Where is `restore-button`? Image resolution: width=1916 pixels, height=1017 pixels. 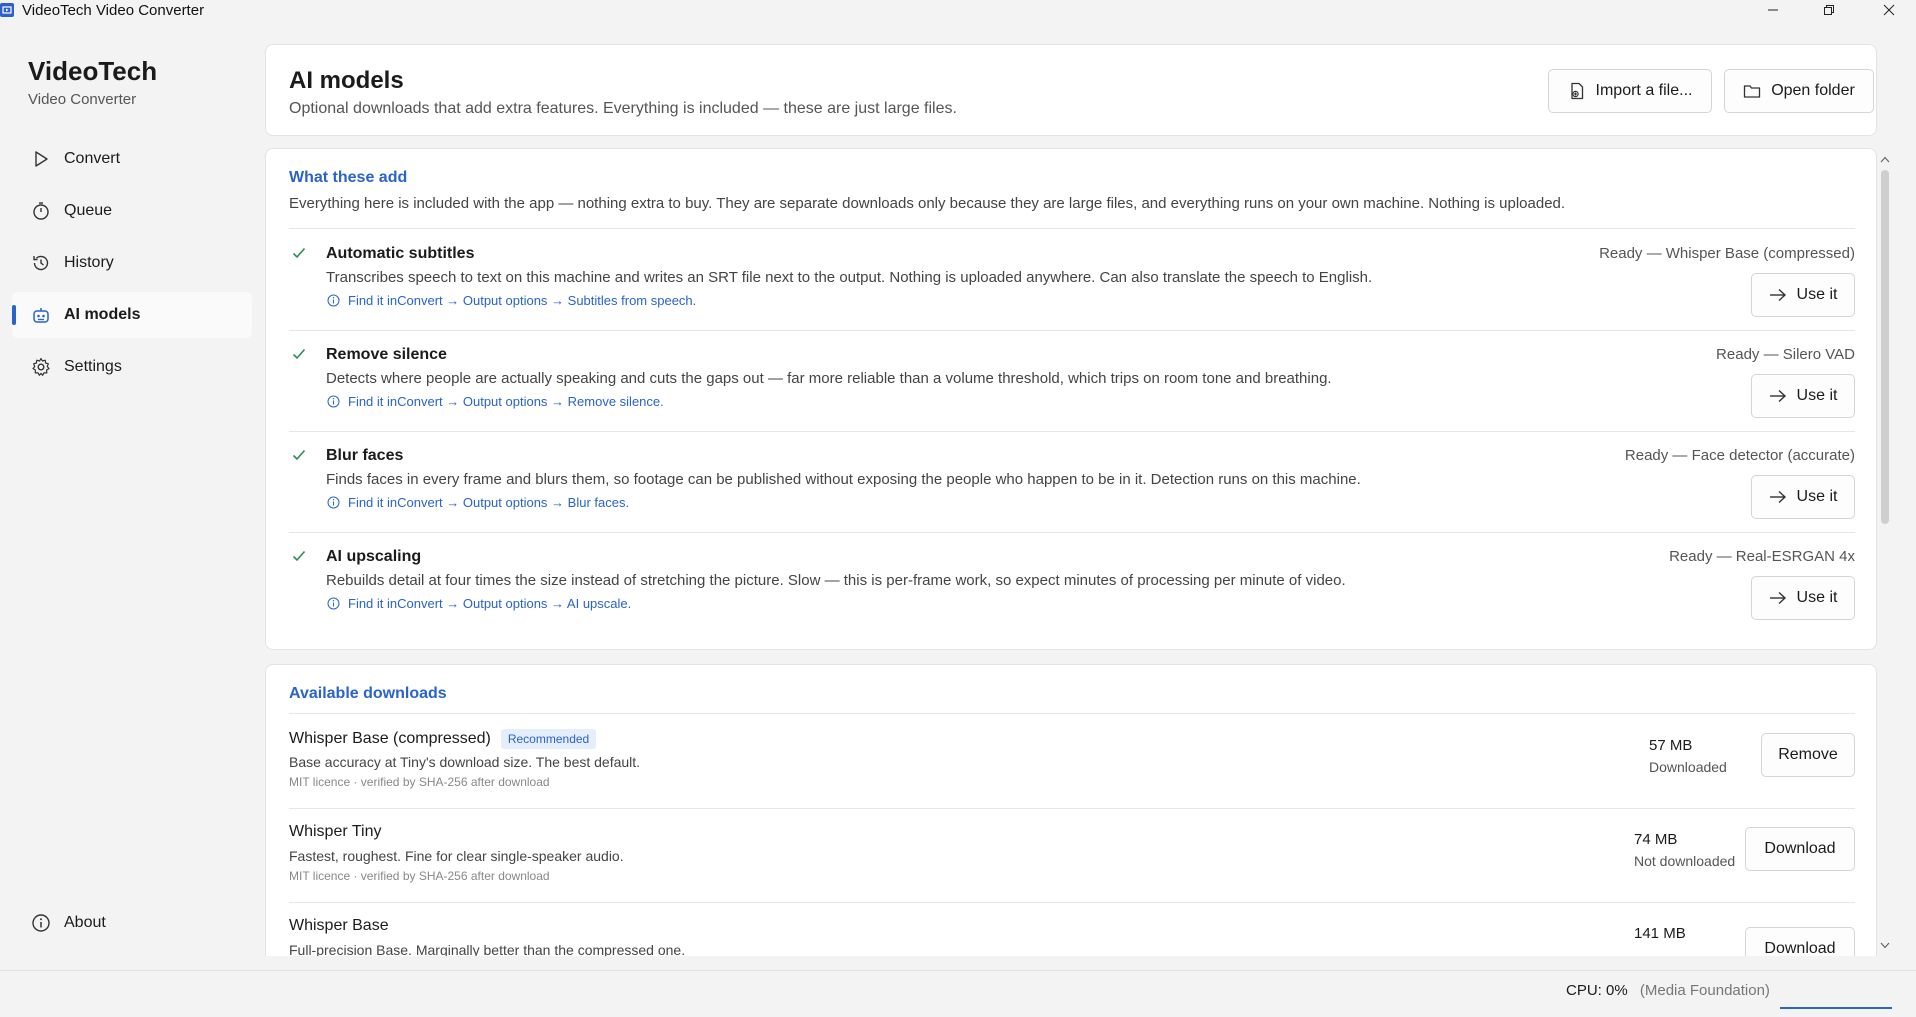 restore-button is located at coordinates (1829, 10).